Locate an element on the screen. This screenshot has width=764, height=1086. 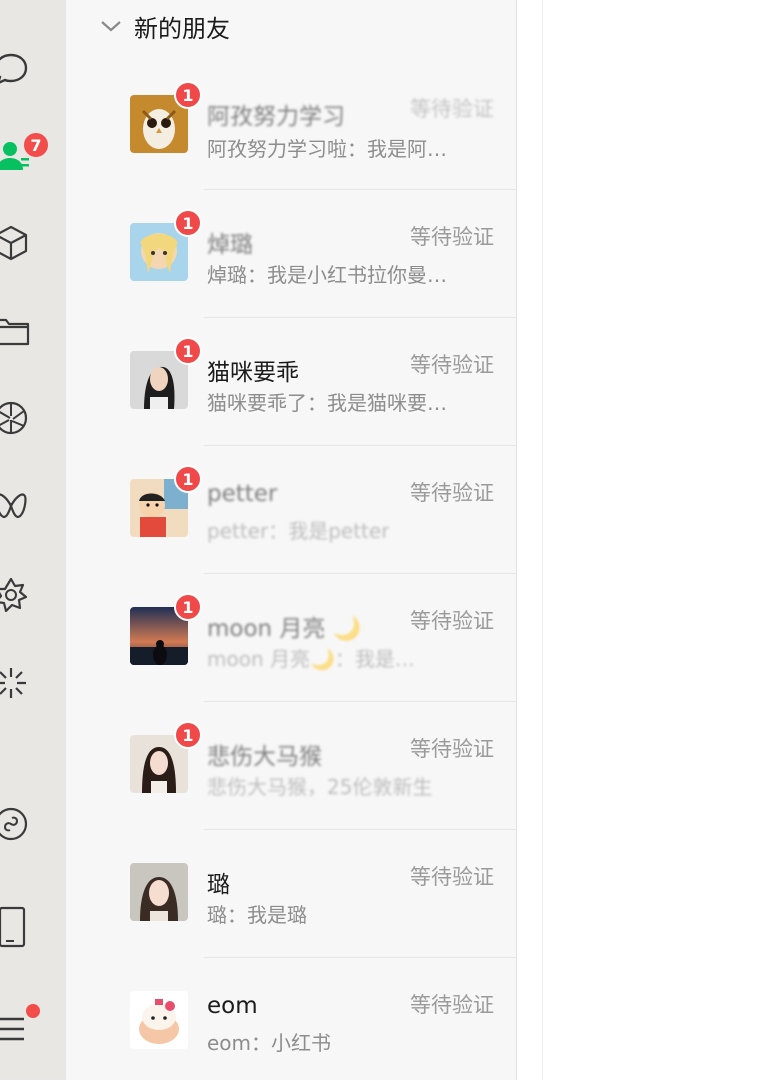
contact-name: 阿孜努力学习 is located at coordinates (276, 117).